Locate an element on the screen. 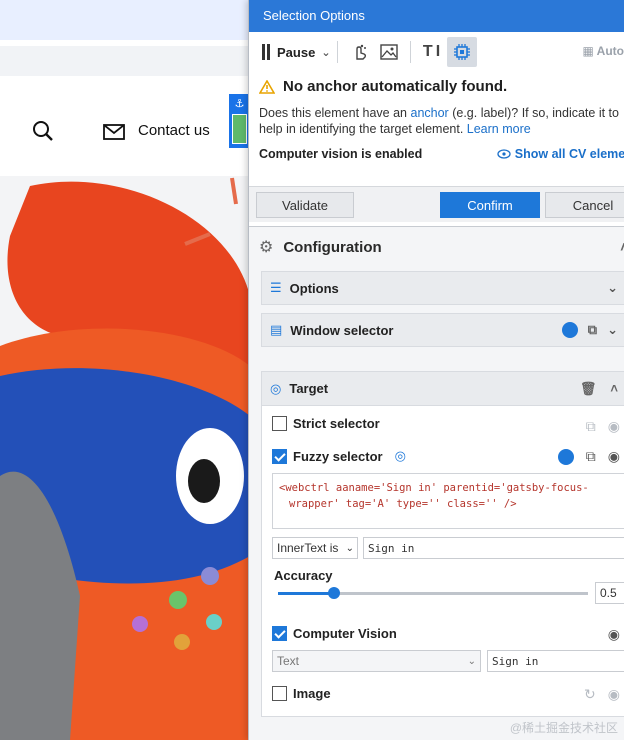 Image resolution: width=624 pixels, height=740 pixels. mail-icon is located at coordinates (114, 132).